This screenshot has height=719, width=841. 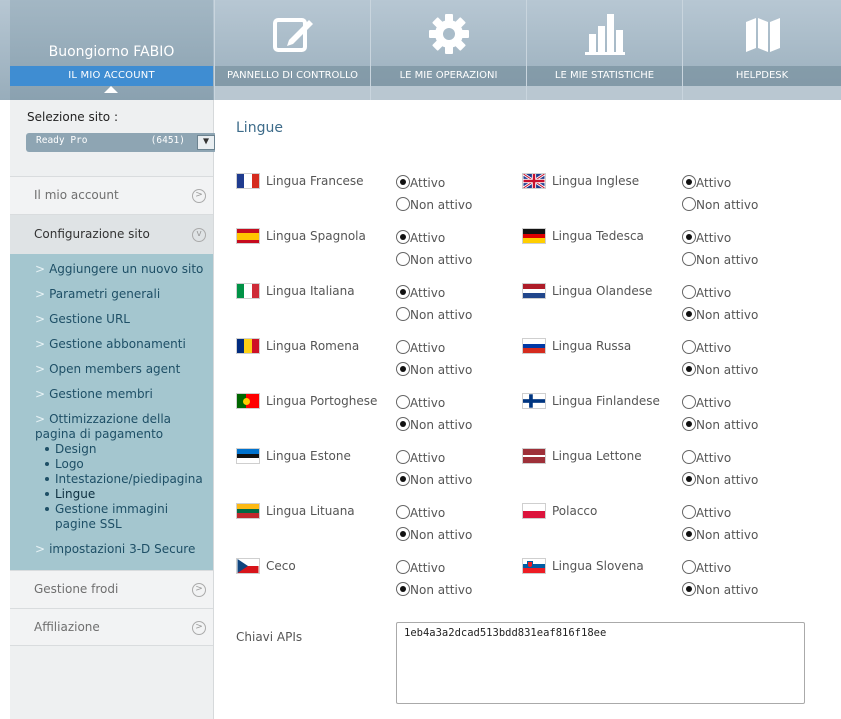 I want to click on language-row-lingua-tedesca: Lingua Tedesca Attivo Non attivo, so click(x=662, y=253).